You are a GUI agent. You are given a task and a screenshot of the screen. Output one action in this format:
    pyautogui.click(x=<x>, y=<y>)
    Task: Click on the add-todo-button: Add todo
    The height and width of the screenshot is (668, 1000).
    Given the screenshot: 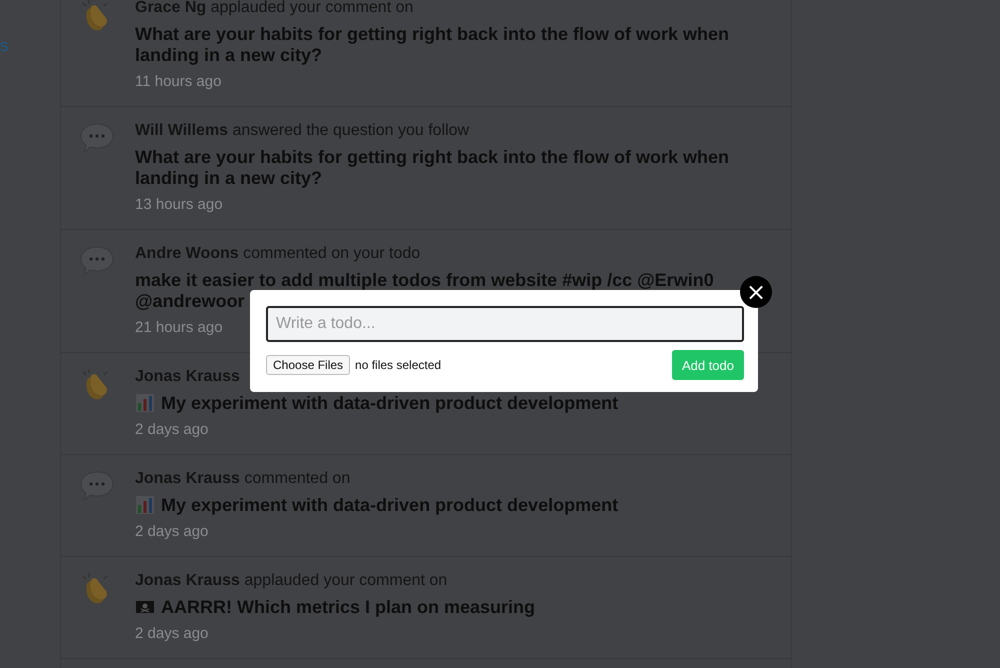 What is the action you would take?
    pyautogui.click(x=708, y=365)
    